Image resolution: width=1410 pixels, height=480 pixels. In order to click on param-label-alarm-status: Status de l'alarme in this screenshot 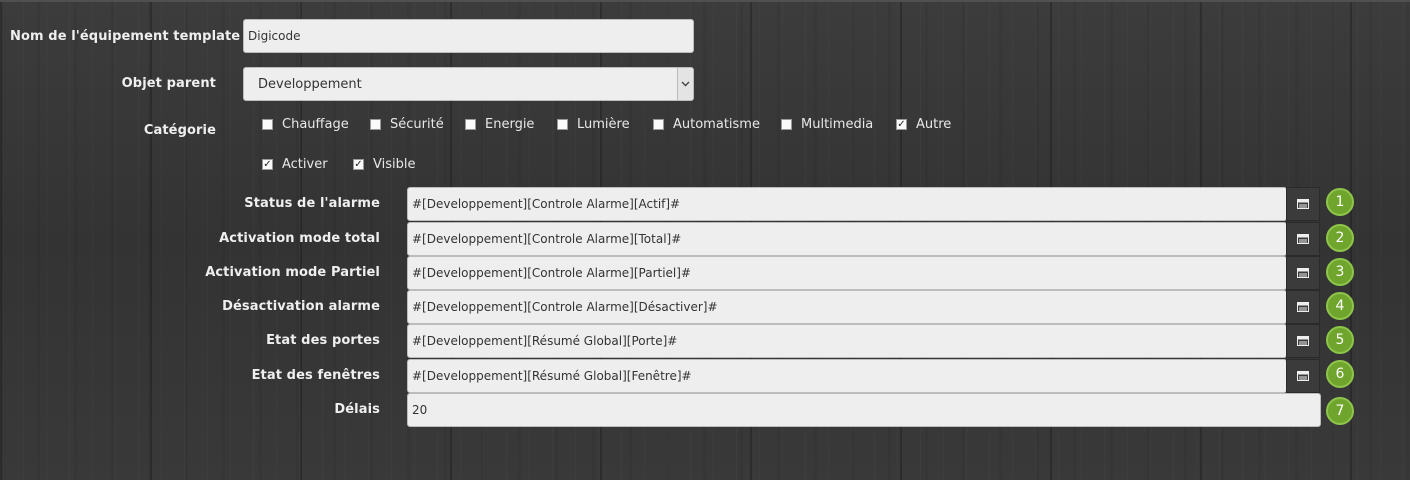, I will do `click(312, 203)`.